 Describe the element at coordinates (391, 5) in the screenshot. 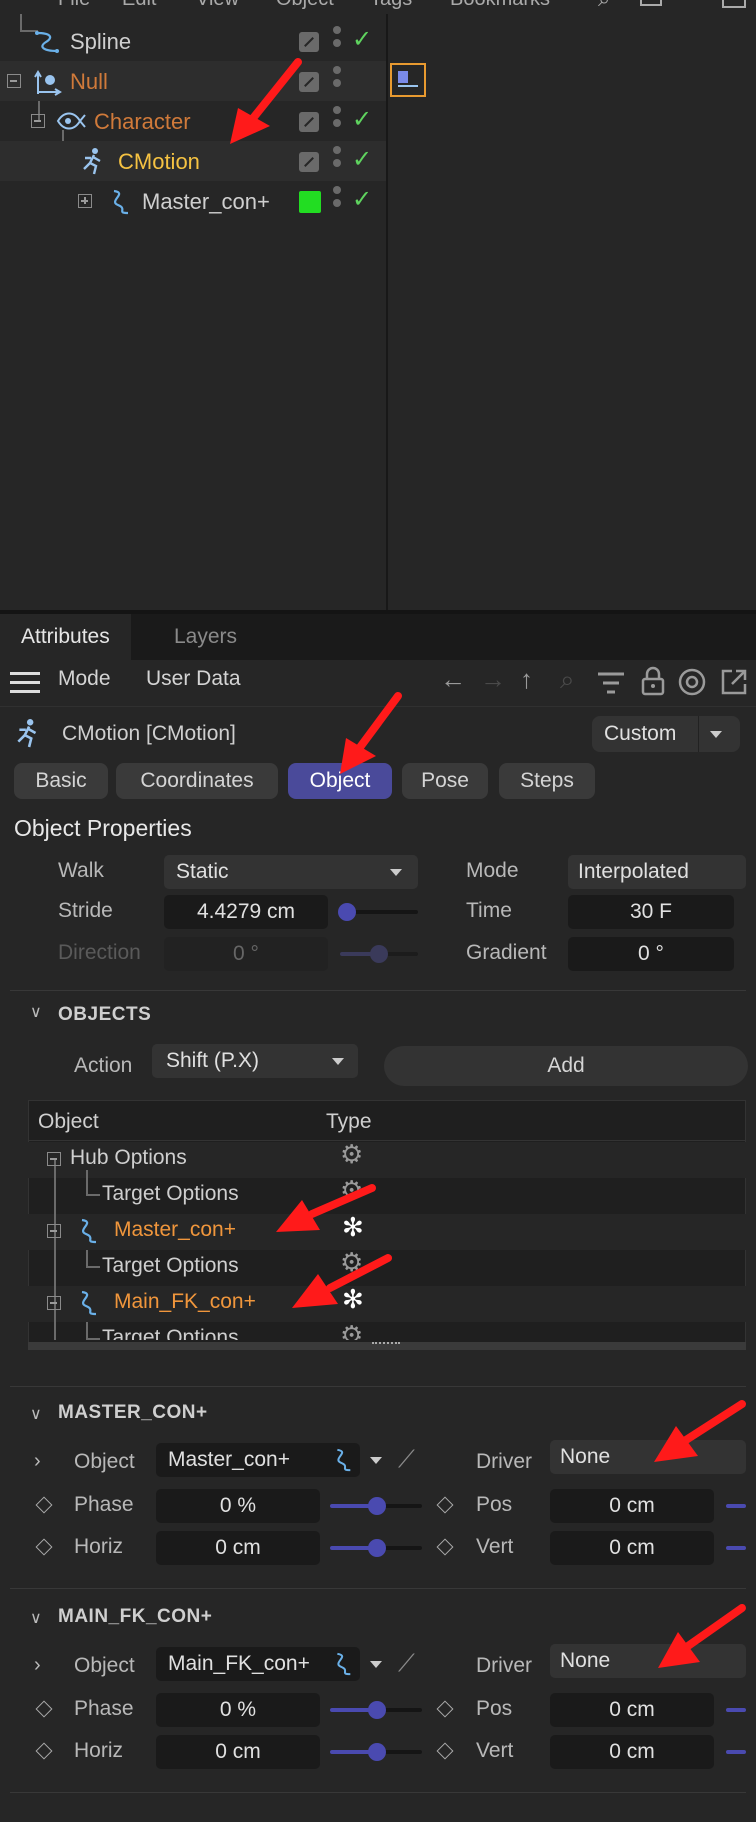

I see `menu-tags: Tags` at that location.